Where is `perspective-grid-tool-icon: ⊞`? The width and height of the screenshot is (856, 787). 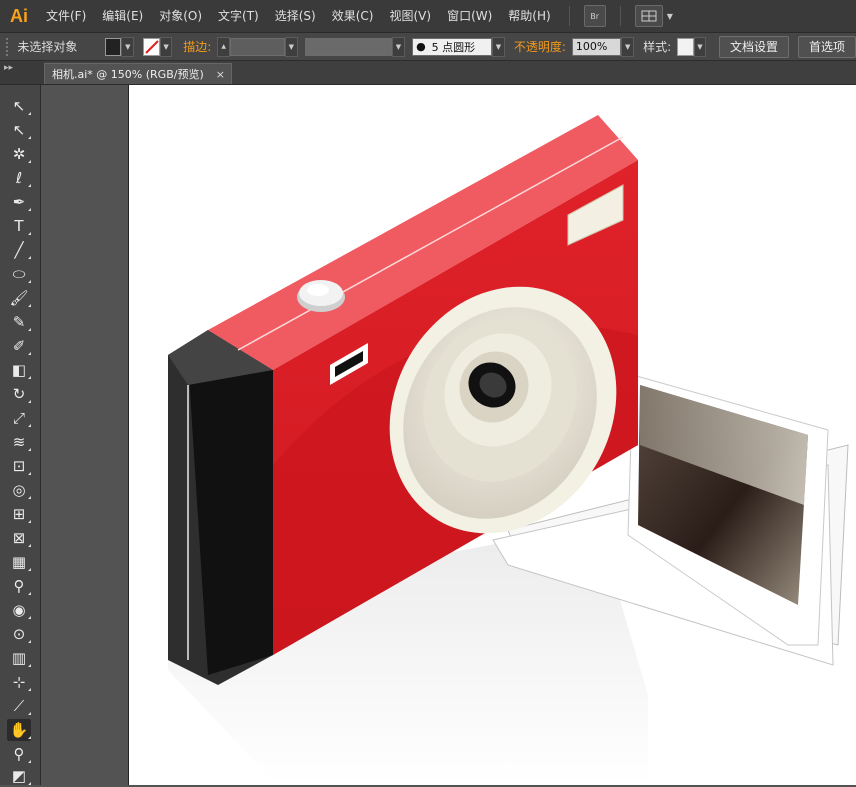 perspective-grid-tool-icon: ⊞ is located at coordinates (19, 514).